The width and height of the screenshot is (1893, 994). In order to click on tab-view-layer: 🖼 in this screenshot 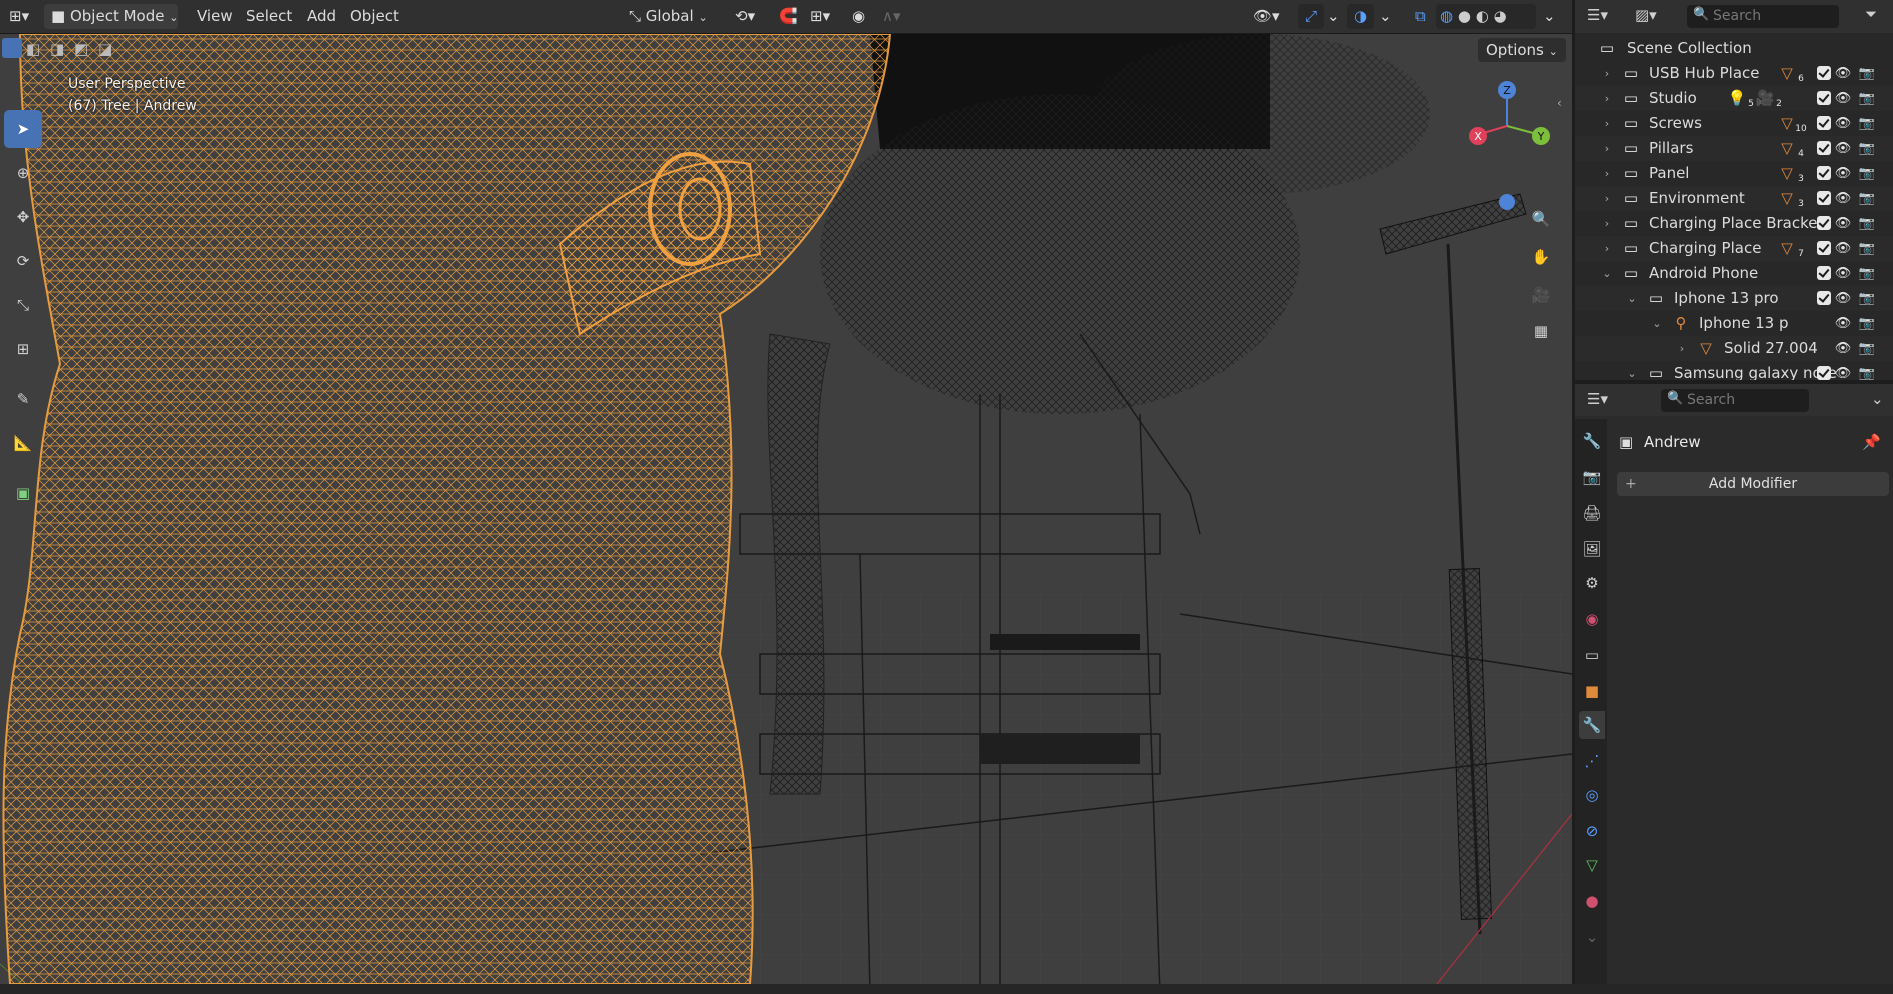, I will do `click(1592, 549)`.